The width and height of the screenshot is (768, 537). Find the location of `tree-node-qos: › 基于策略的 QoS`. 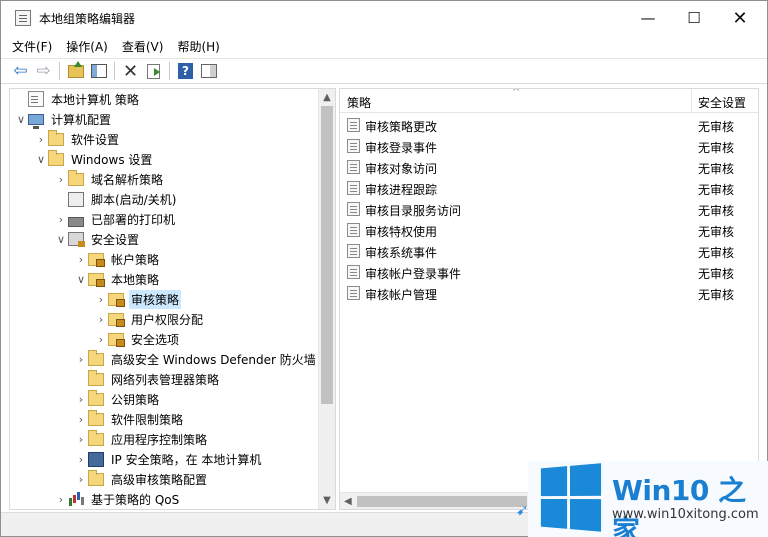

tree-node-qos: › 基于策略的 QoS is located at coordinates (117, 499).